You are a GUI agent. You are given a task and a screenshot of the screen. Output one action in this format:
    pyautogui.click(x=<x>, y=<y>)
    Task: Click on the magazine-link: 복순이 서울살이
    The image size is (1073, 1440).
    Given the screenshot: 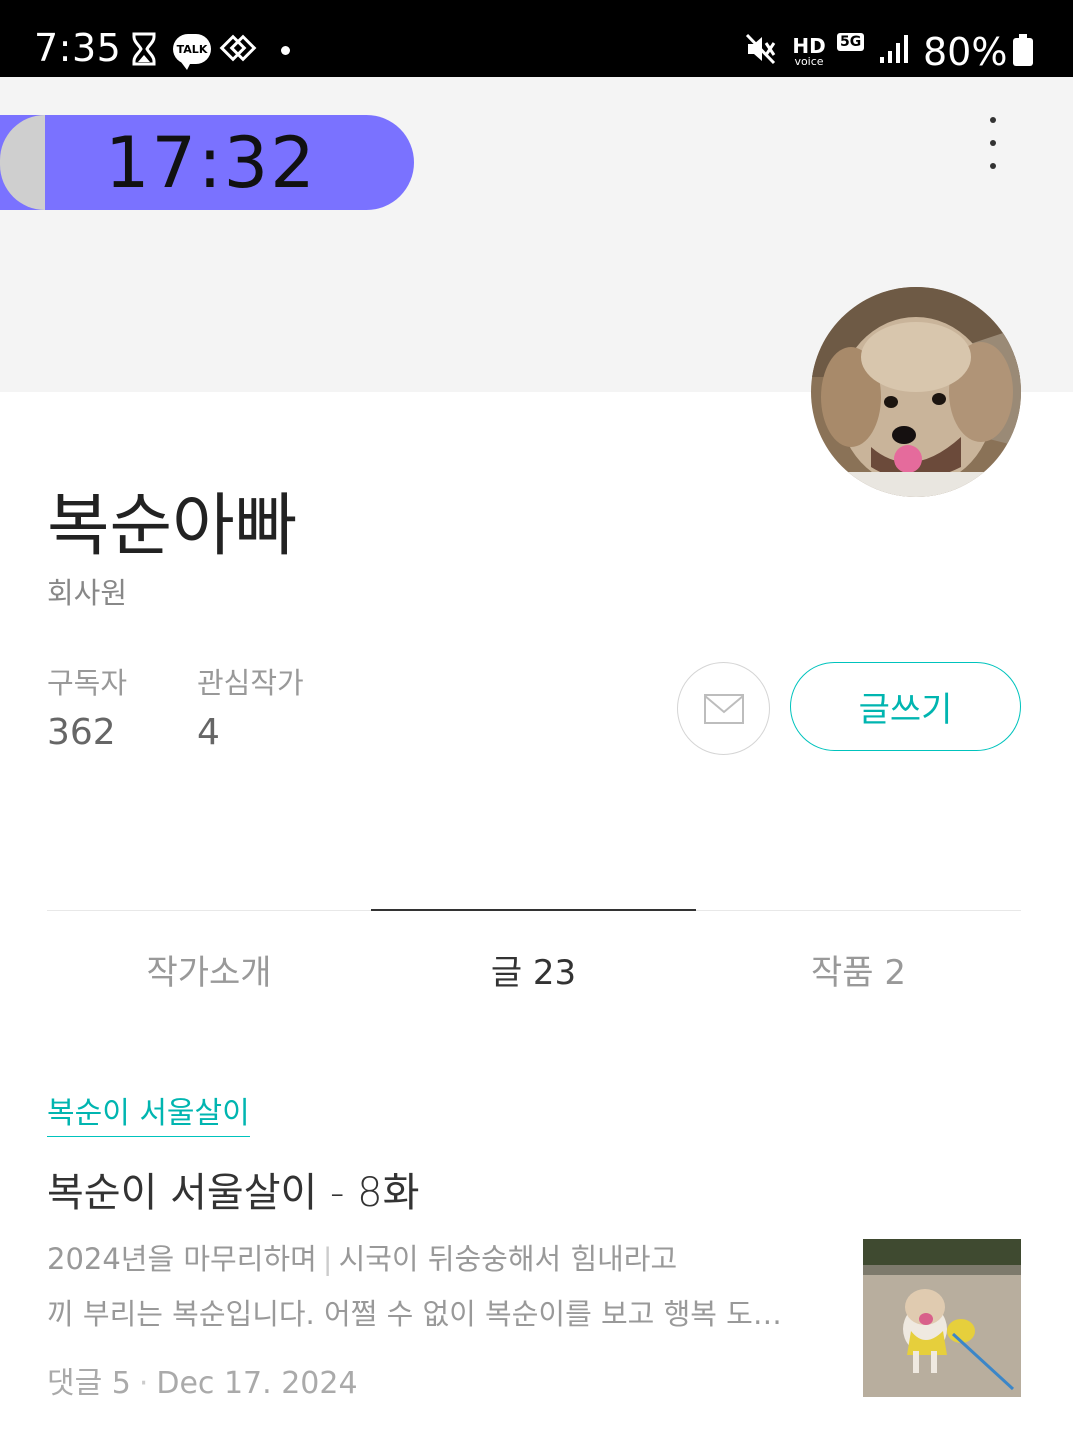 What is the action you would take?
    pyautogui.click(x=148, y=1112)
    